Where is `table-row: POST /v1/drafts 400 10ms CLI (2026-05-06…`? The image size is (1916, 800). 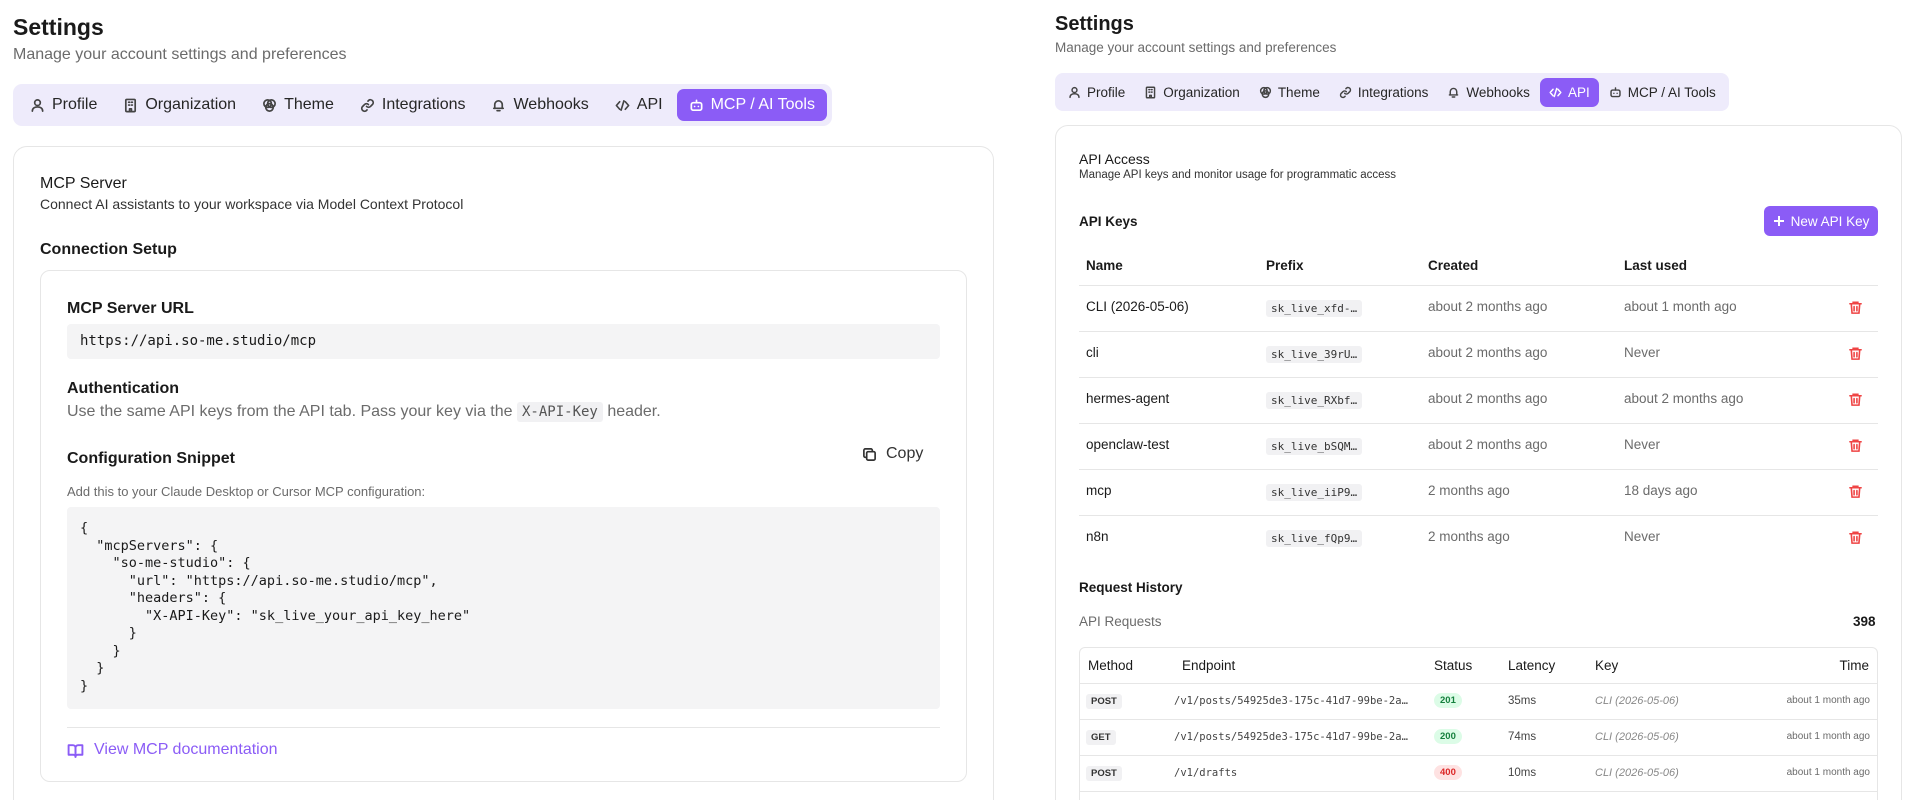
table-row: POST /v1/drafts 400 10ms CLI (2026-05-06… is located at coordinates (1478, 774).